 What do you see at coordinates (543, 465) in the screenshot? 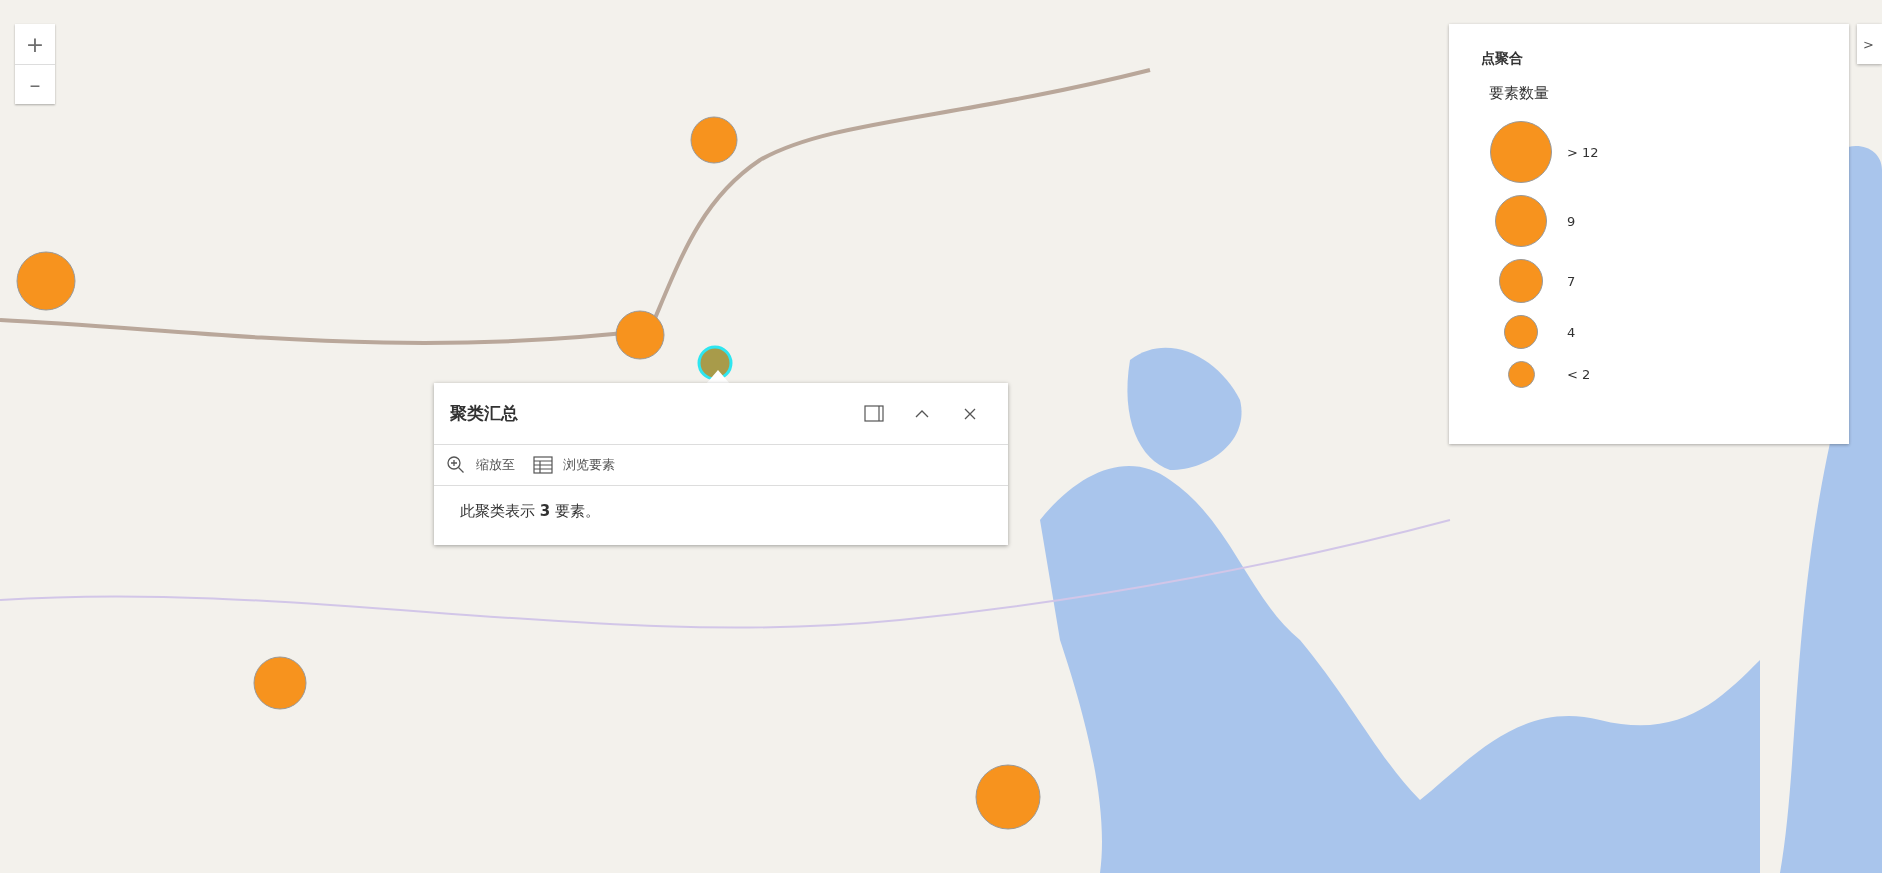
I see `table-icon` at bounding box center [543, 465].